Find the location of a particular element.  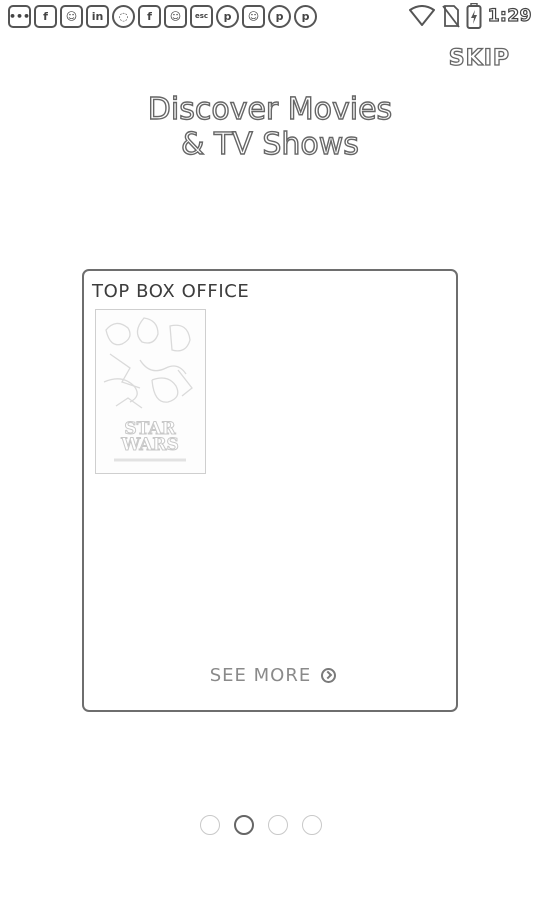

see-more-button: SEE MORE is located at coordinates (273, 675).